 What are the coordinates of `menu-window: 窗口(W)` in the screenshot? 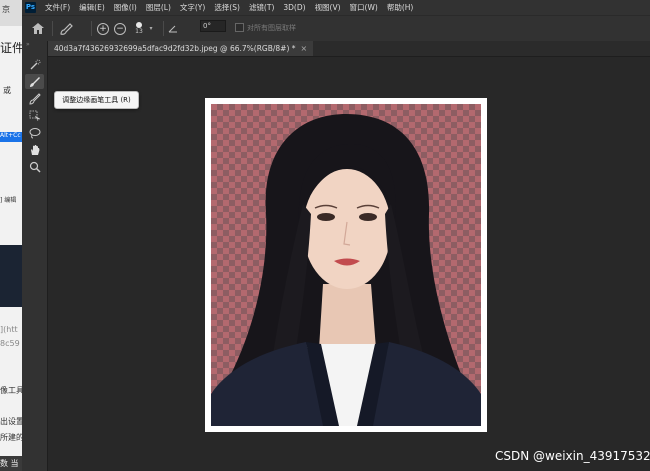 It's located at (364, 7).